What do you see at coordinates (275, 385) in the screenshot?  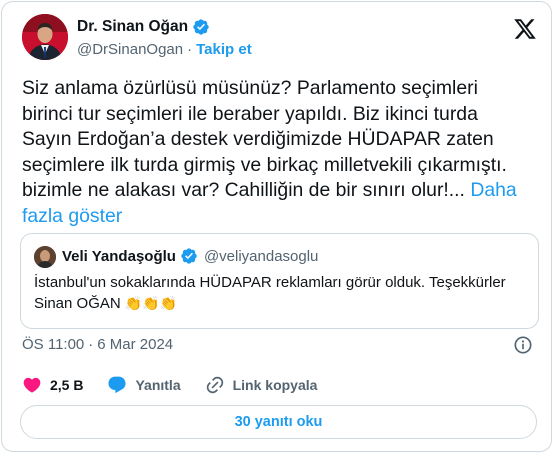 I see `copy-link-label: Link kopyala` at bounding box center [275, 385].